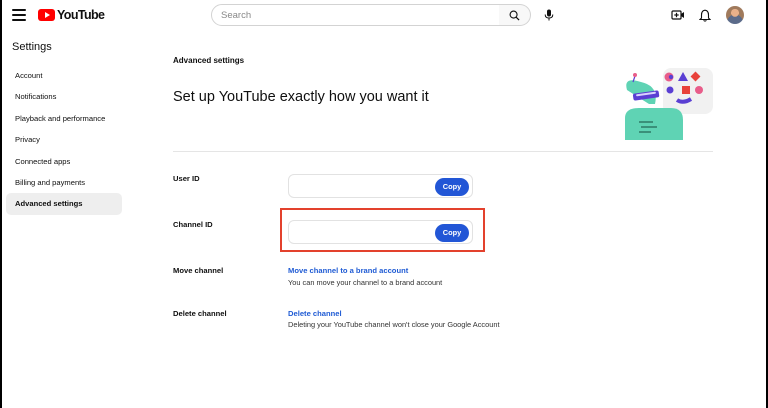  What do you see at coordinates (46, 15) in the screenshot?
I see `youtube-logo-icon` at bounding box center [46, 15].